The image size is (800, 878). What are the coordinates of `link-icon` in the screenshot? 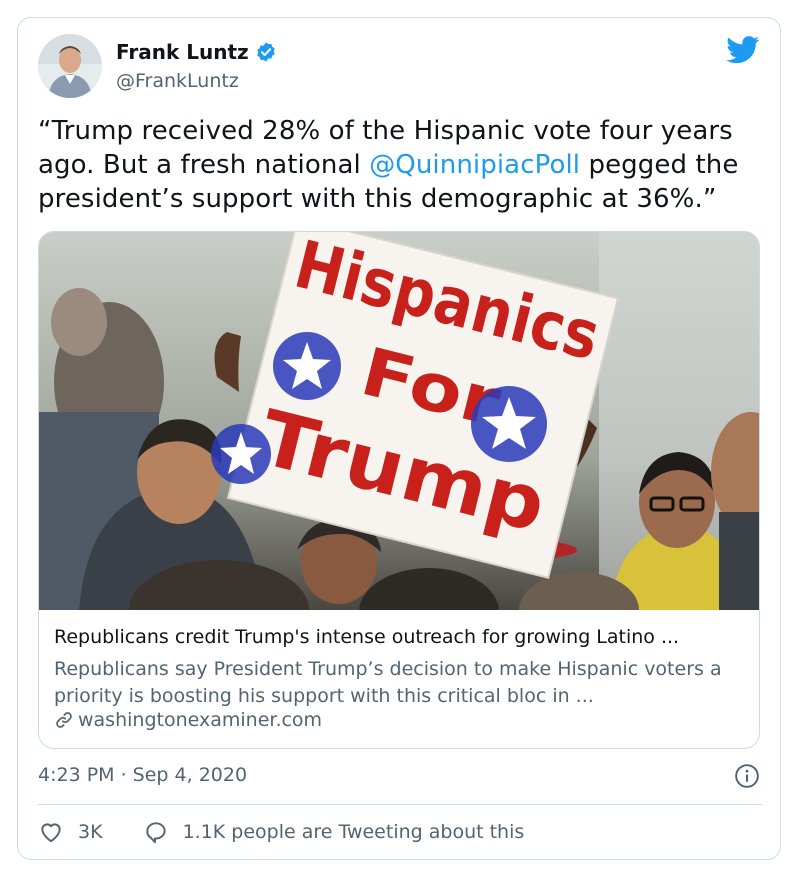 It's located at (64, 720).